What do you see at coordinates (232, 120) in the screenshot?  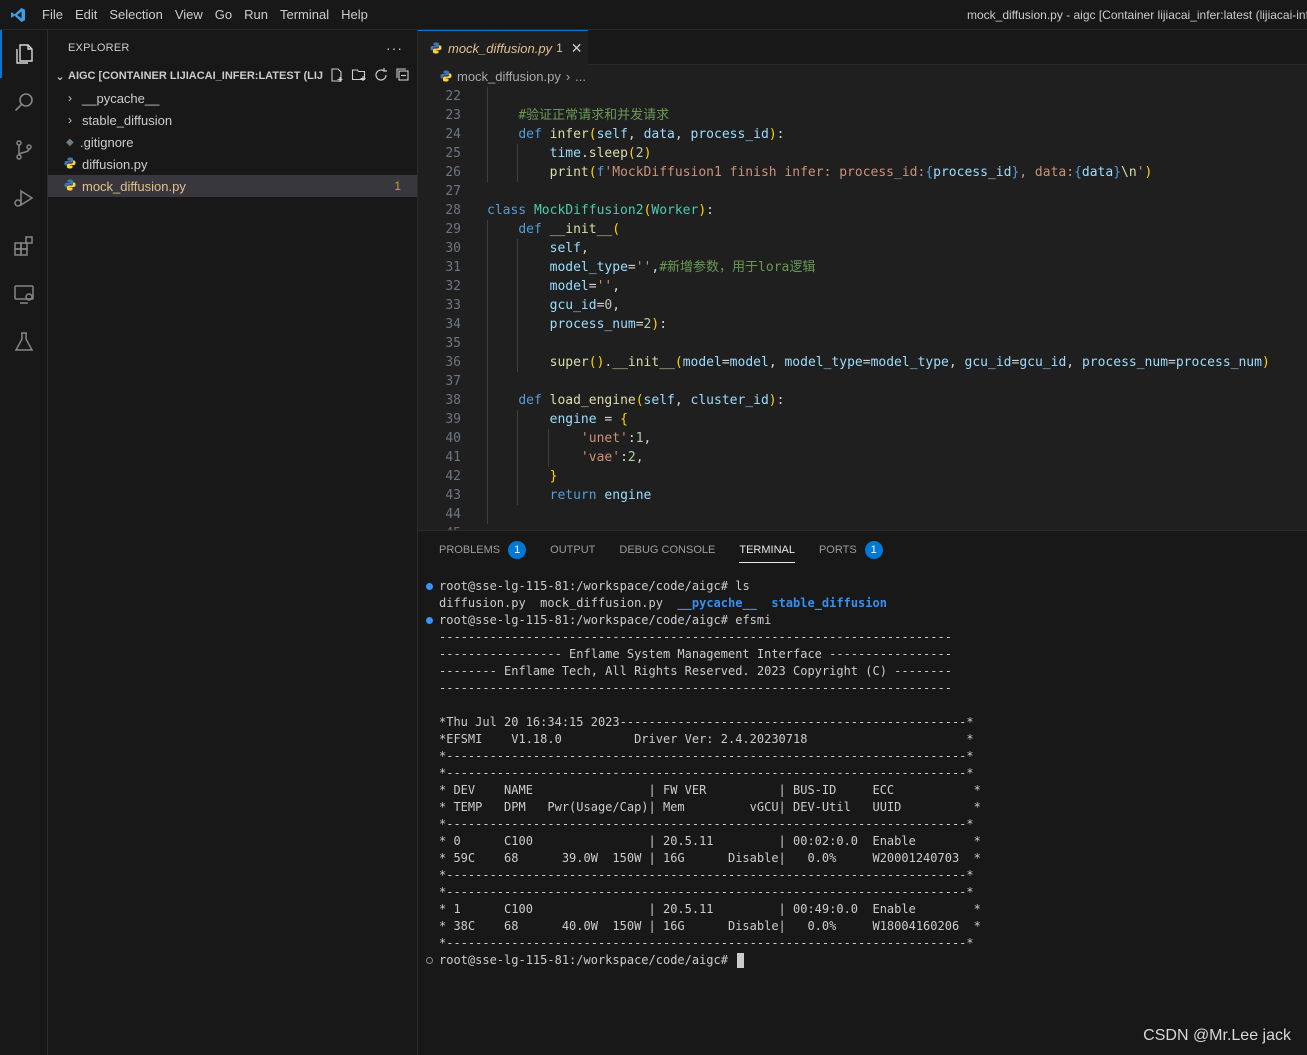 I see `tree-folder-stable-diffusion: › stable_diffusion` at bounding box center [232, 120].